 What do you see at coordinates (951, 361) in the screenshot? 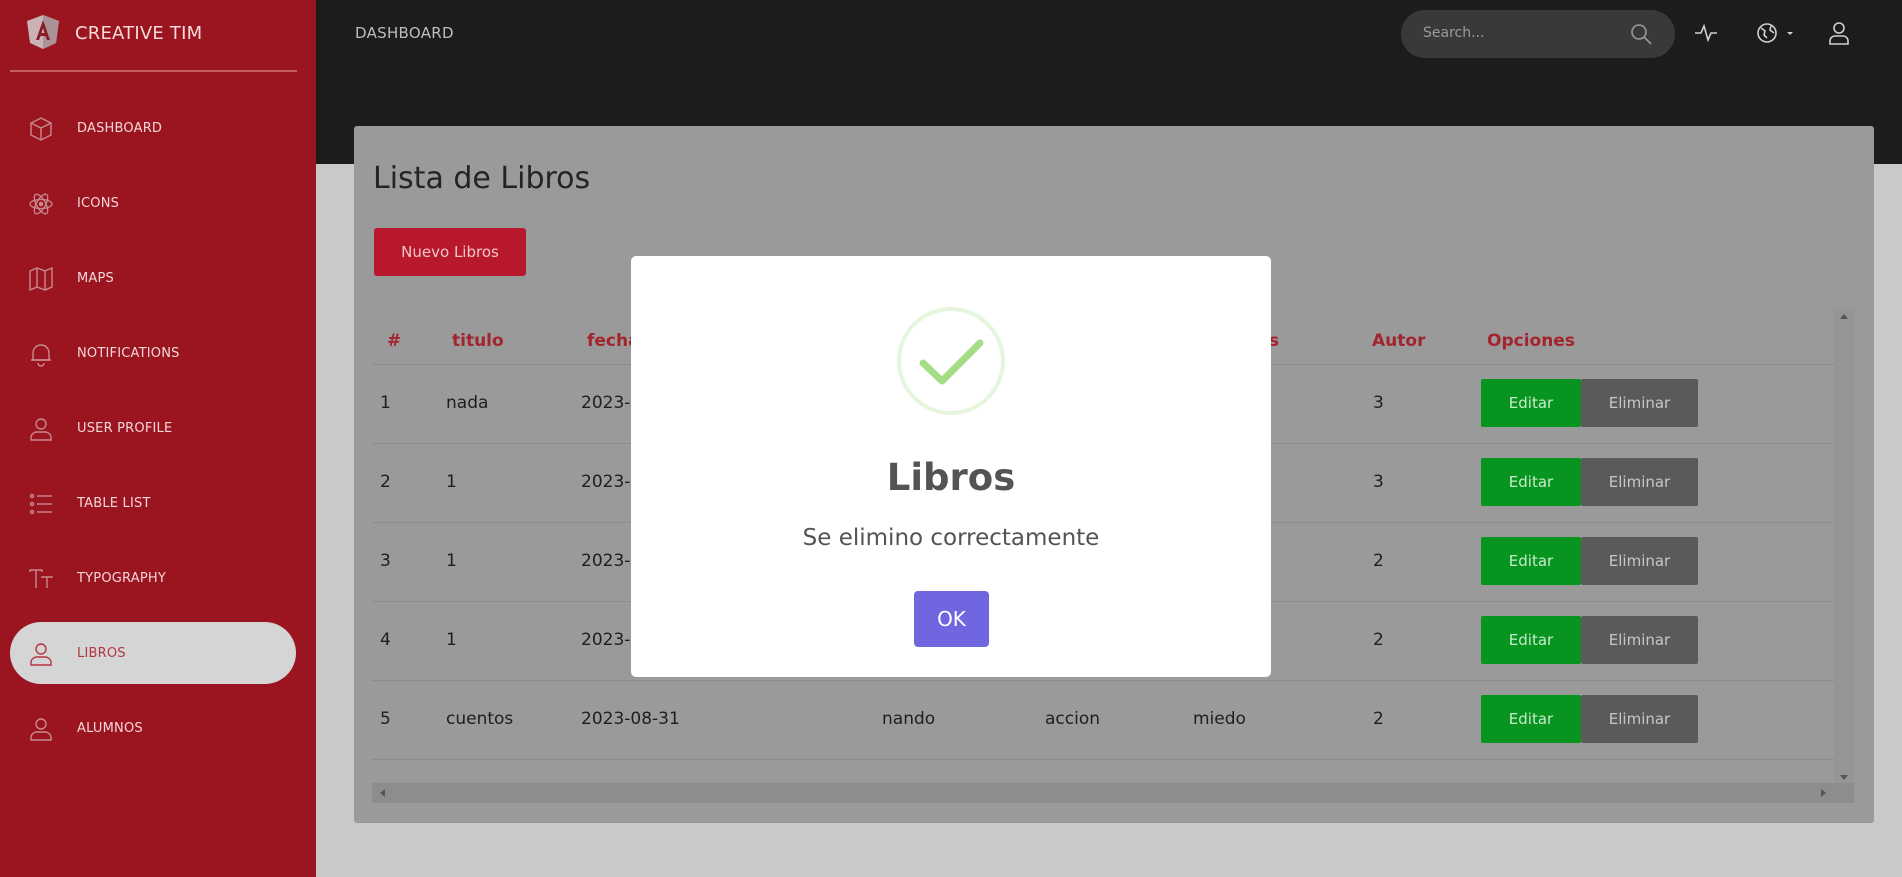
I see `check-icon` at bounding box center [951, 361].